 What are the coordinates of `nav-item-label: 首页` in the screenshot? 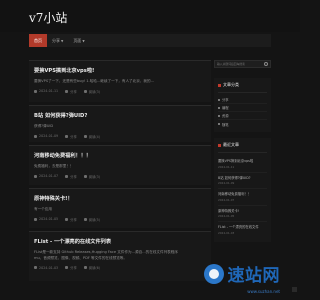 It's located at (38, 40).